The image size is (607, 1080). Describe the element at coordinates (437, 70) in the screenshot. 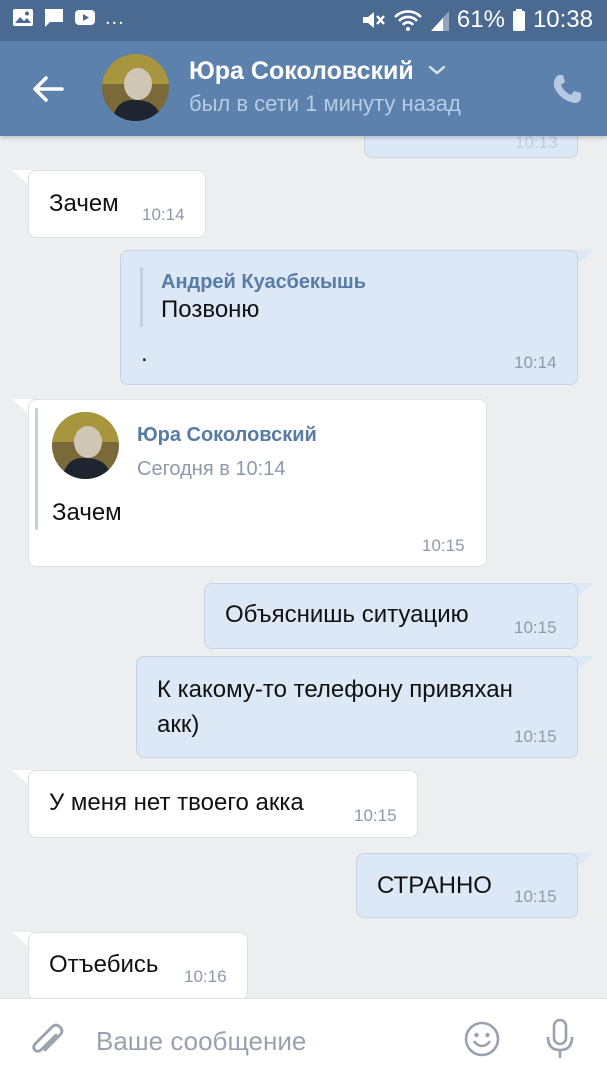

I see `chevron-down-icon` at that location.